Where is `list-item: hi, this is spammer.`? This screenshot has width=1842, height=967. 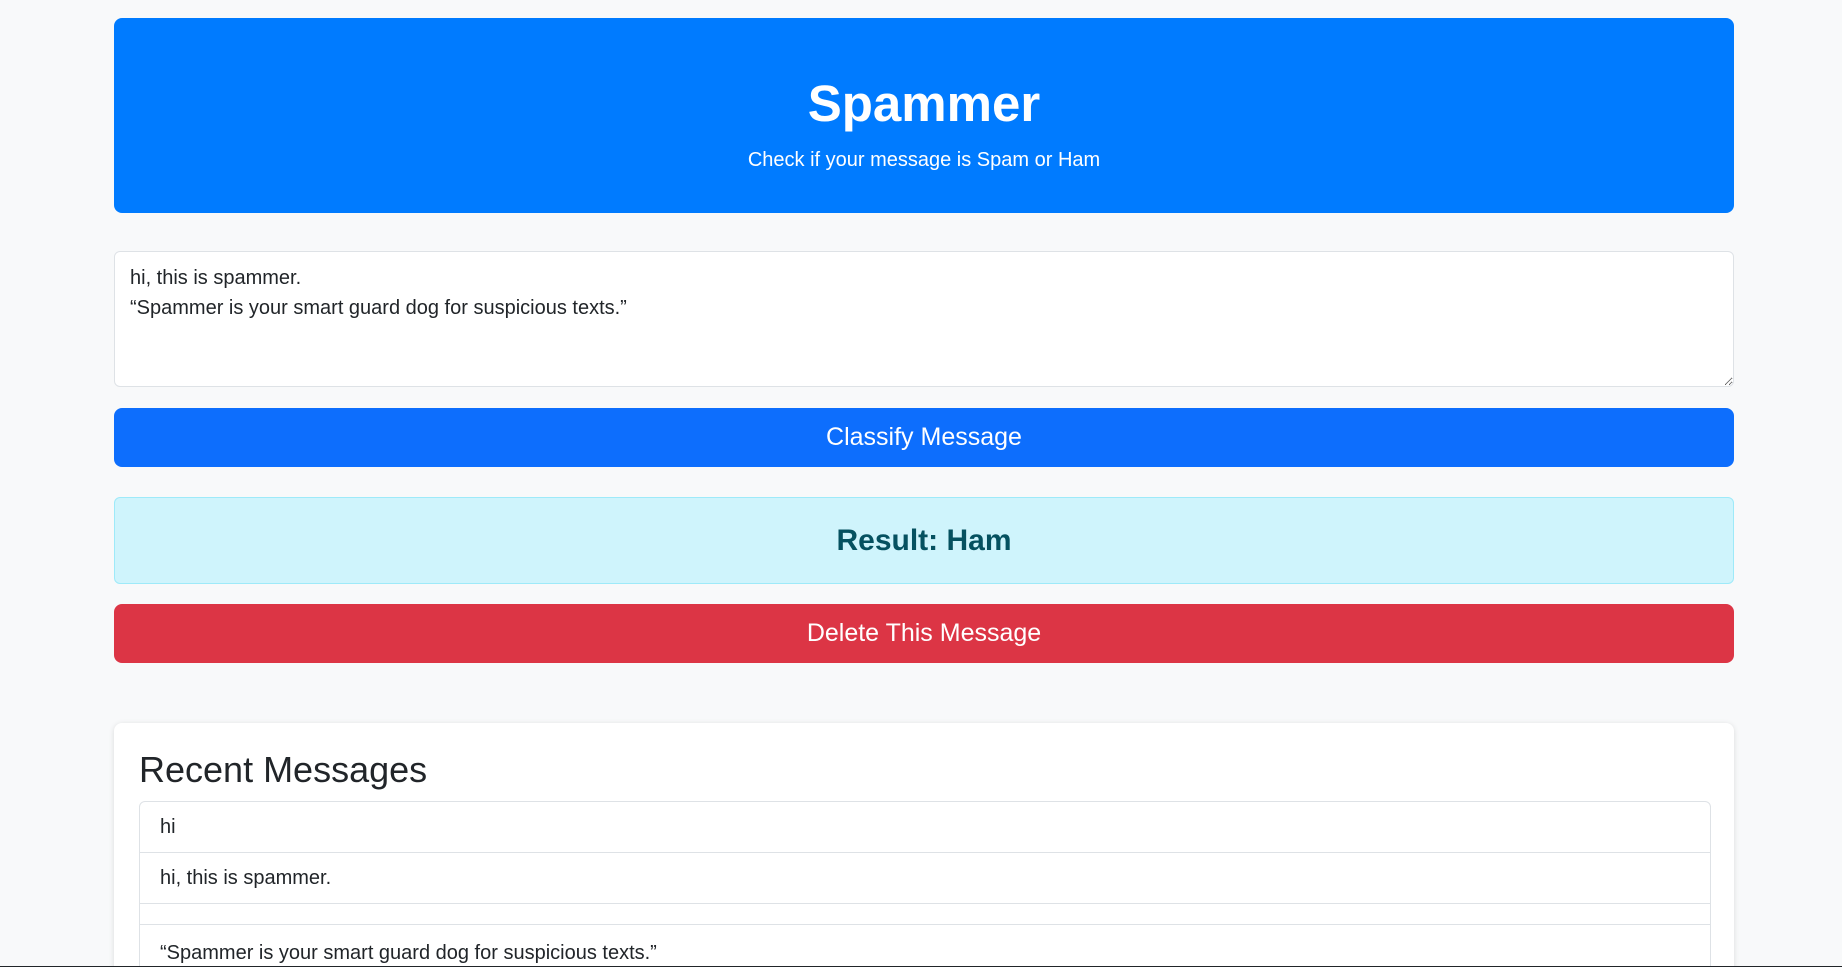 list-item: hi, this is spammer. is located at coordinates (925, 878).